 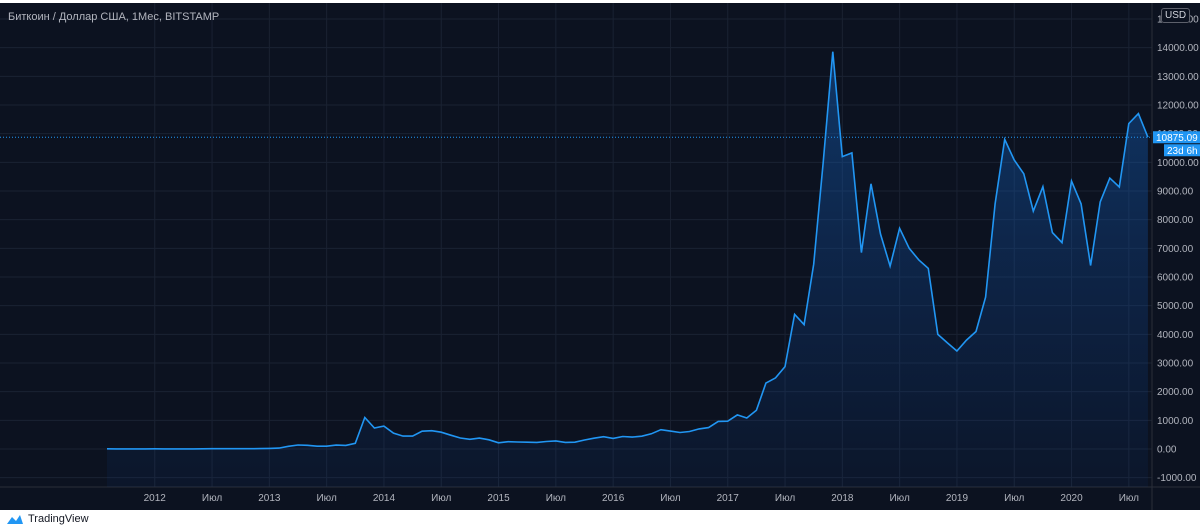 What do you see at coordinates (842, 498) in the screenshot?
I see `x-tick-label: 2018` at bounding box center [842, 498].